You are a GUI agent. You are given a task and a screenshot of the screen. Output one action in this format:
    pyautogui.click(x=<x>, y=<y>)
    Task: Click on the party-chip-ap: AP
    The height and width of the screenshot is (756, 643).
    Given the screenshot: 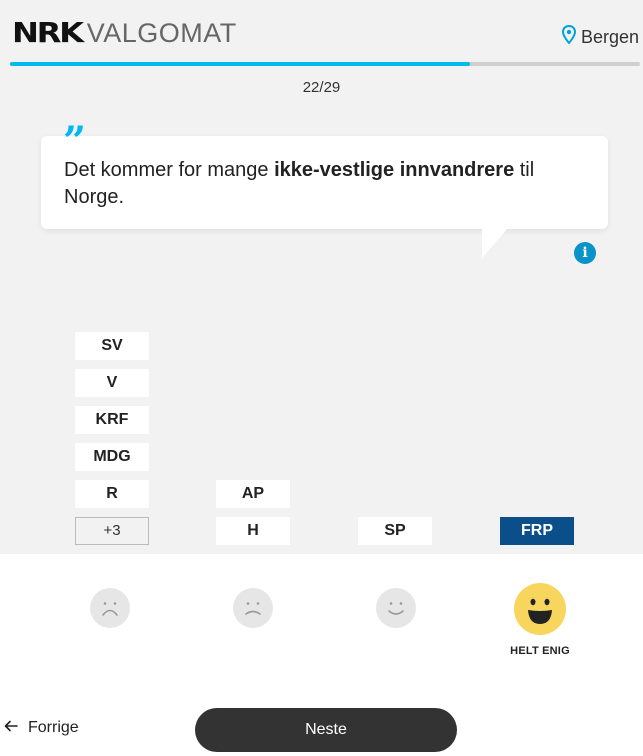 What is the action you would take?
    pyautogui.click(x=253, y=494)
    